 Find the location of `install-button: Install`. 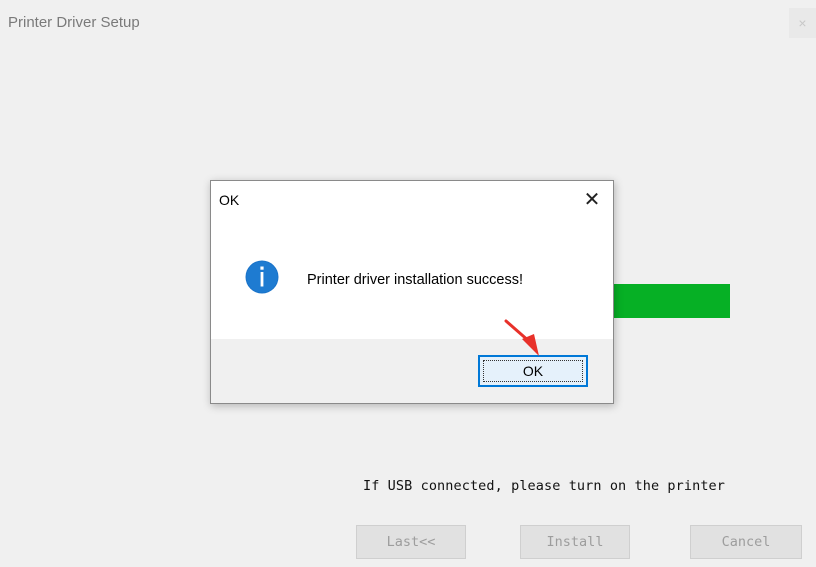

install-button: Install is located at coordinates (575, 542).